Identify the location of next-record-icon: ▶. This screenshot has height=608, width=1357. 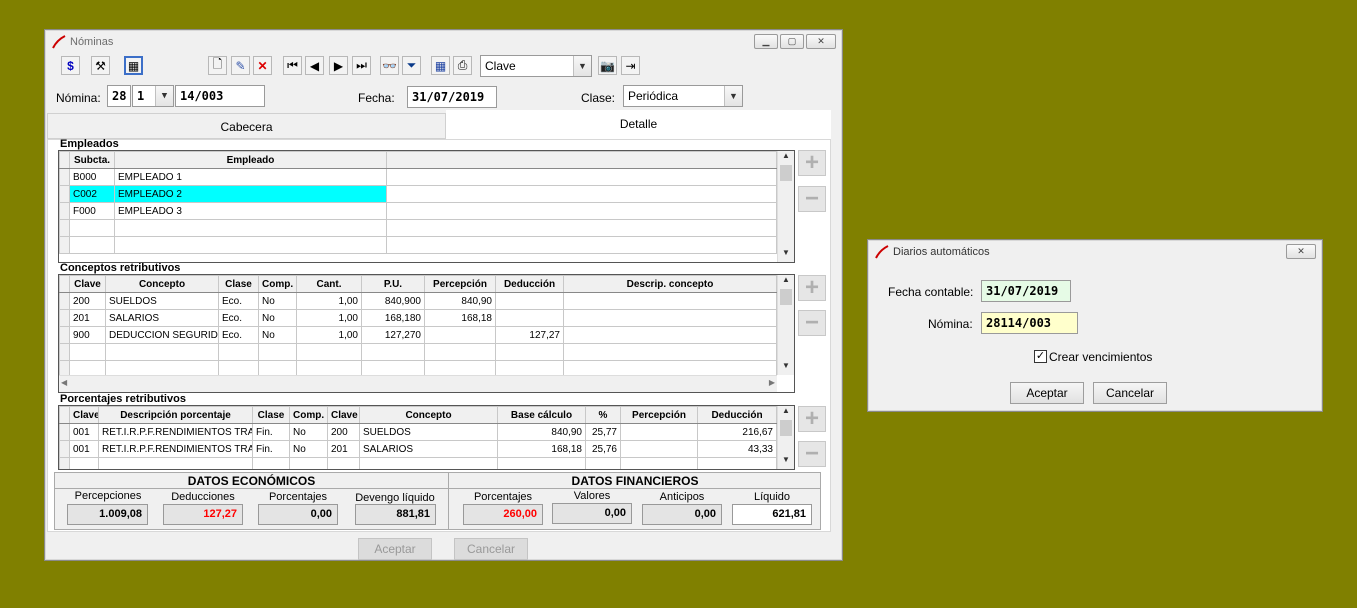
(338, 65).